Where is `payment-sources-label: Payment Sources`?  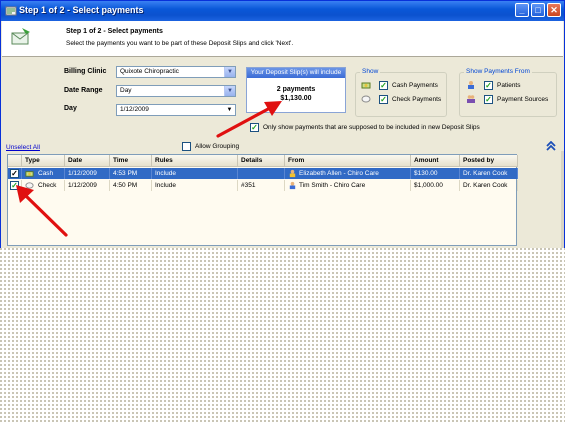 payment-sources-label: Payment Sources is located at coordinates (523, 99).